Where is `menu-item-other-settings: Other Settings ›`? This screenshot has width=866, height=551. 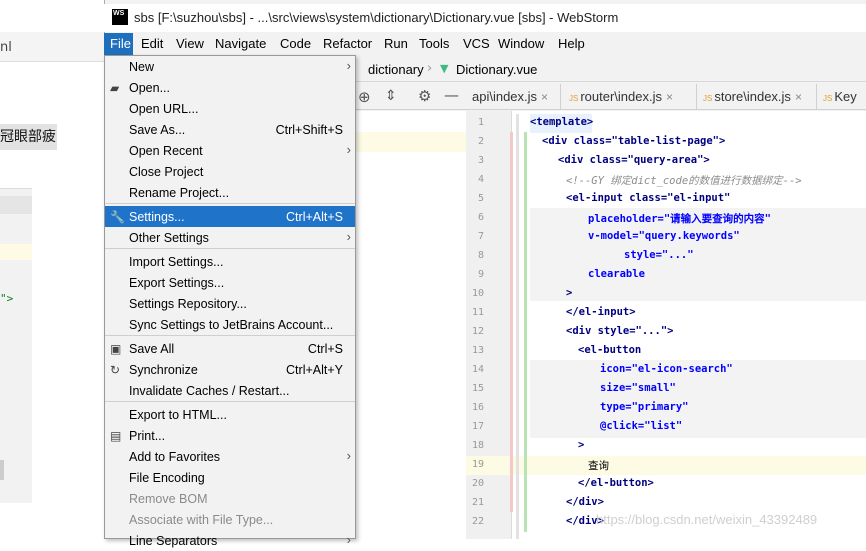 menu-item-other-settings: Other Settings › is located at coordinates (230, 237).